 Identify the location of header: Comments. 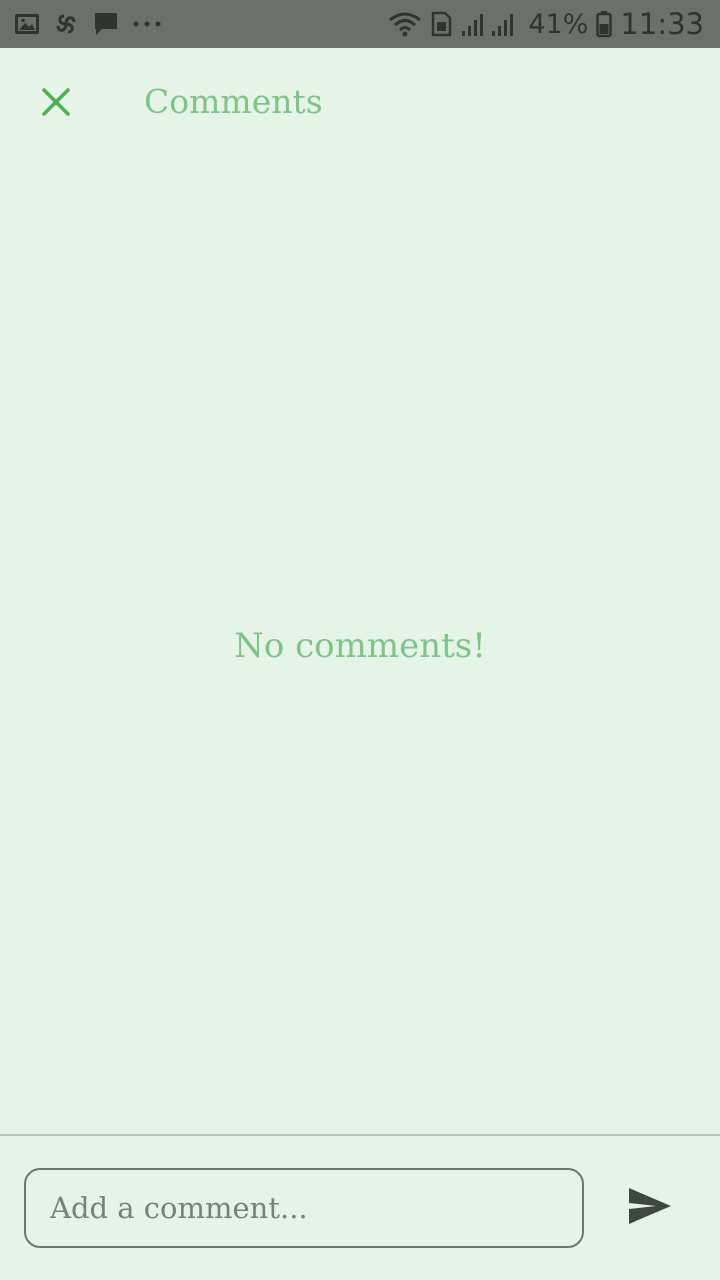
(360, 104).